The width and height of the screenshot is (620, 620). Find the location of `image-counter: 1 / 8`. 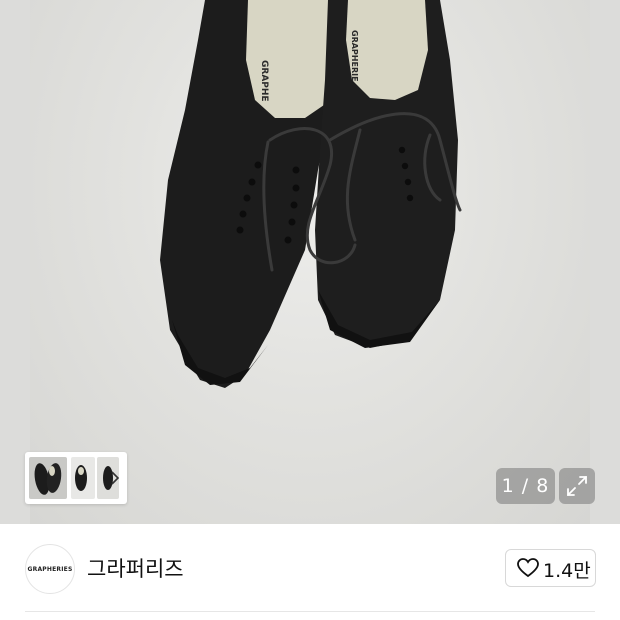

image-counter: 1 / 8 is located at coordinates (525, 486).